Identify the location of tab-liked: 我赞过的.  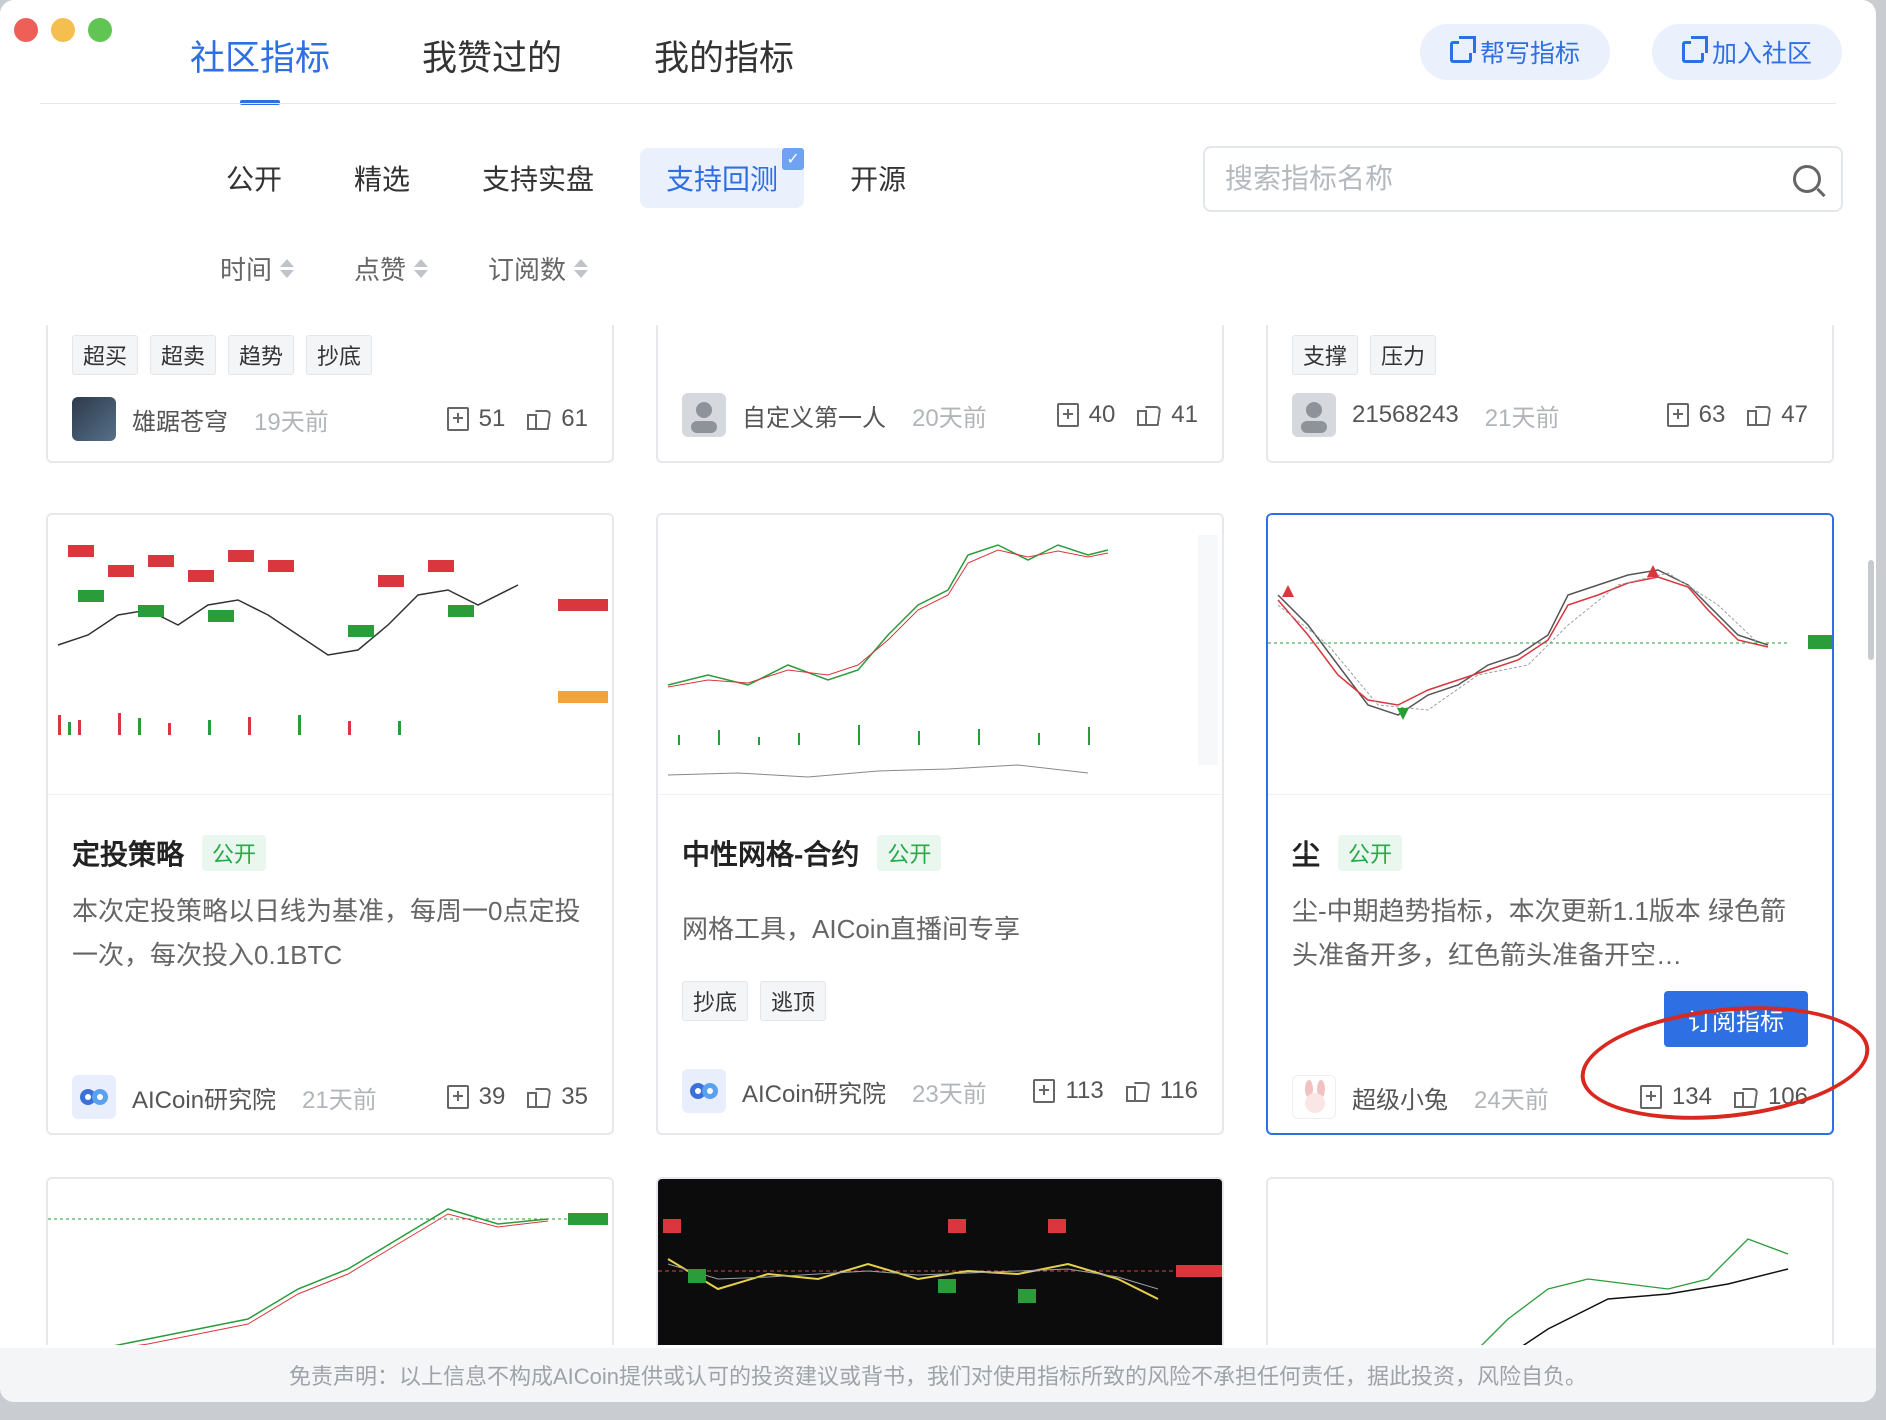
(492, 67).